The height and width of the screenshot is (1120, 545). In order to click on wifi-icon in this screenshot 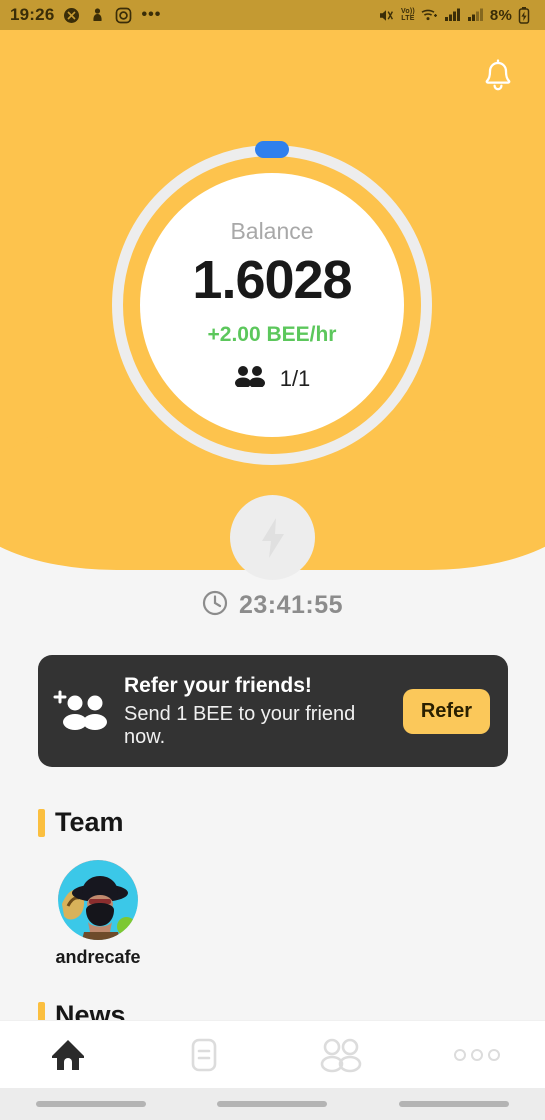, I will do `click(429, 15)`.